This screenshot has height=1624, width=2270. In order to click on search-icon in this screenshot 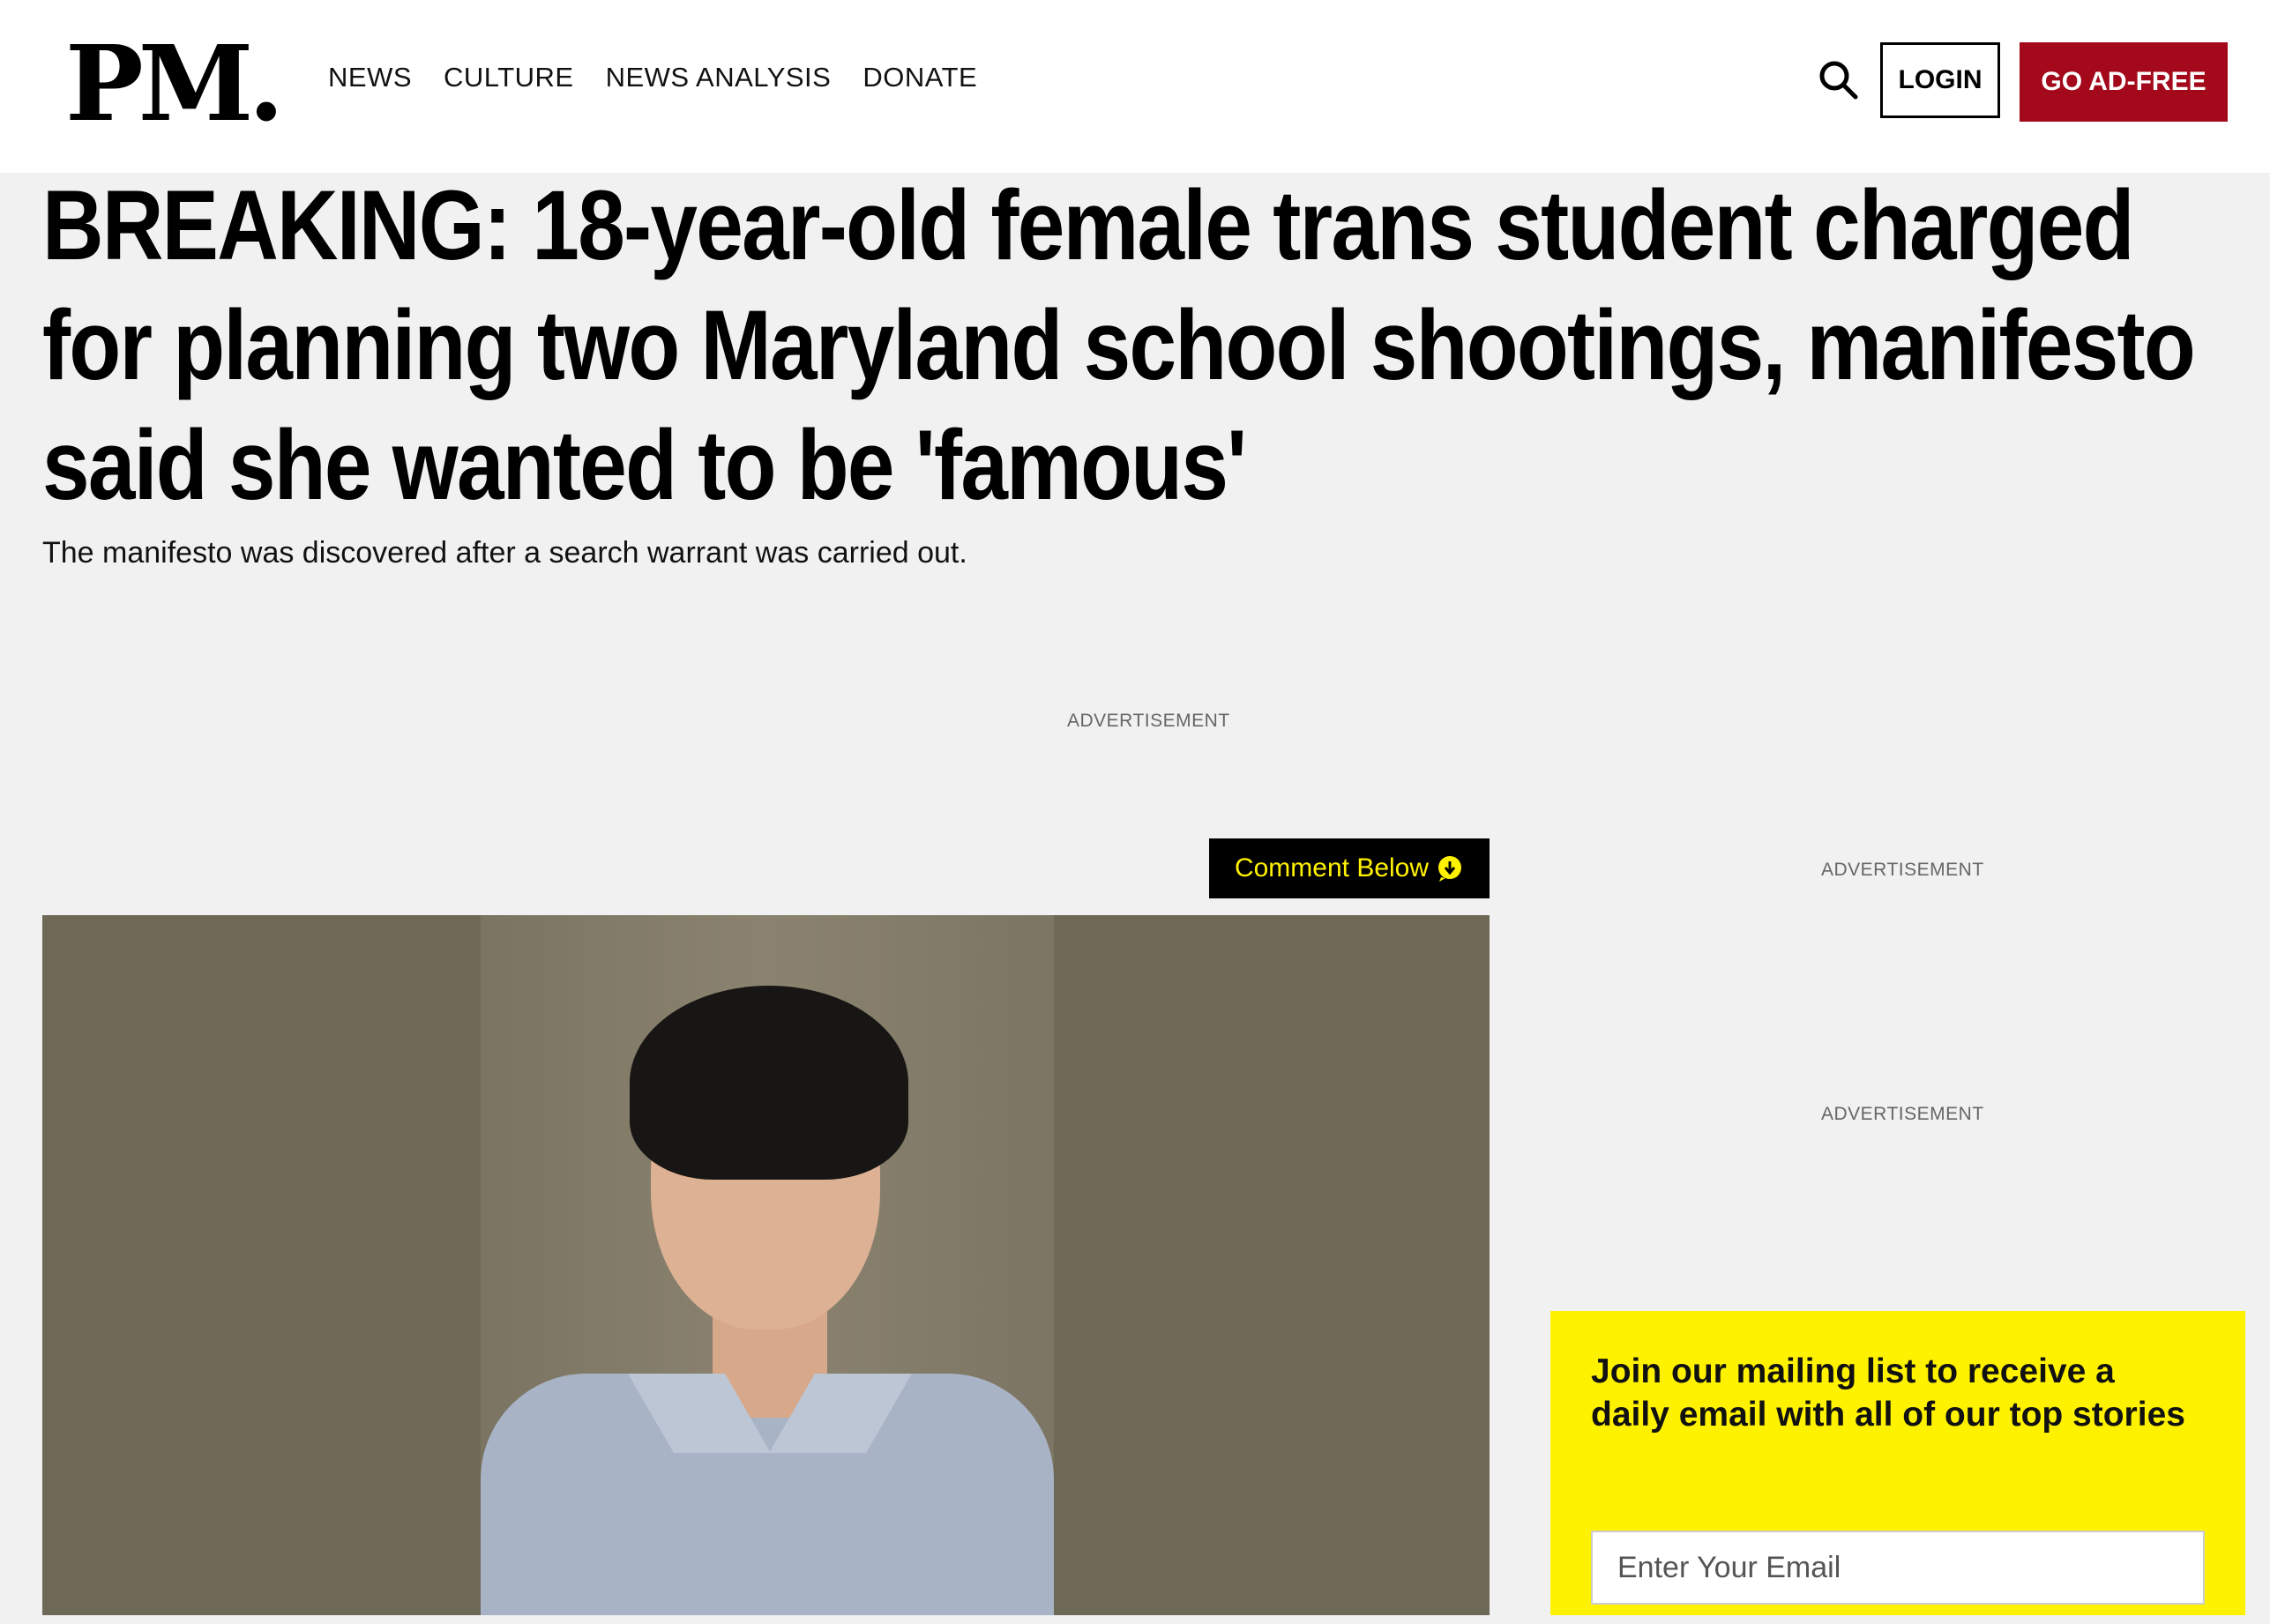, I will do `click(1838, 79)`.